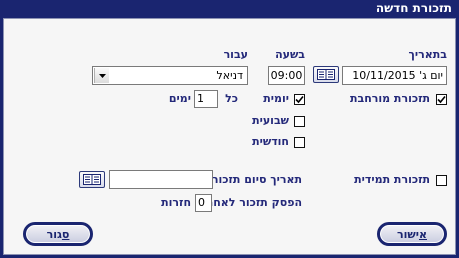 The height and width of the screenshot is (258, 459). Describe the element at coordinates (254, 202) in the screenshot. I see `stop-after-label: הפסק תזכור לאחר` at that location.